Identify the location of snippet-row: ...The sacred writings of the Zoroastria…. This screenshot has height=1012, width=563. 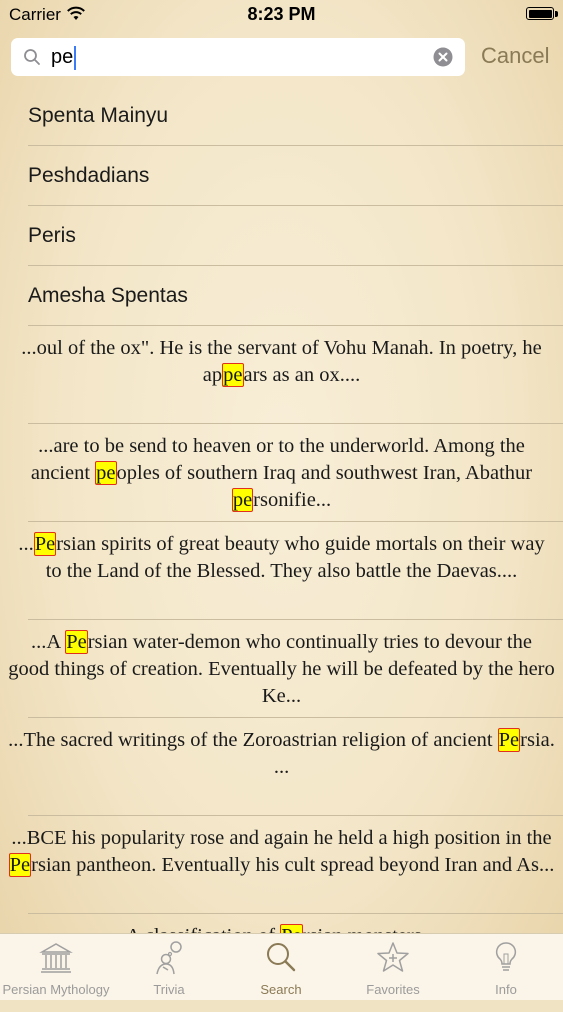
(281, 767).